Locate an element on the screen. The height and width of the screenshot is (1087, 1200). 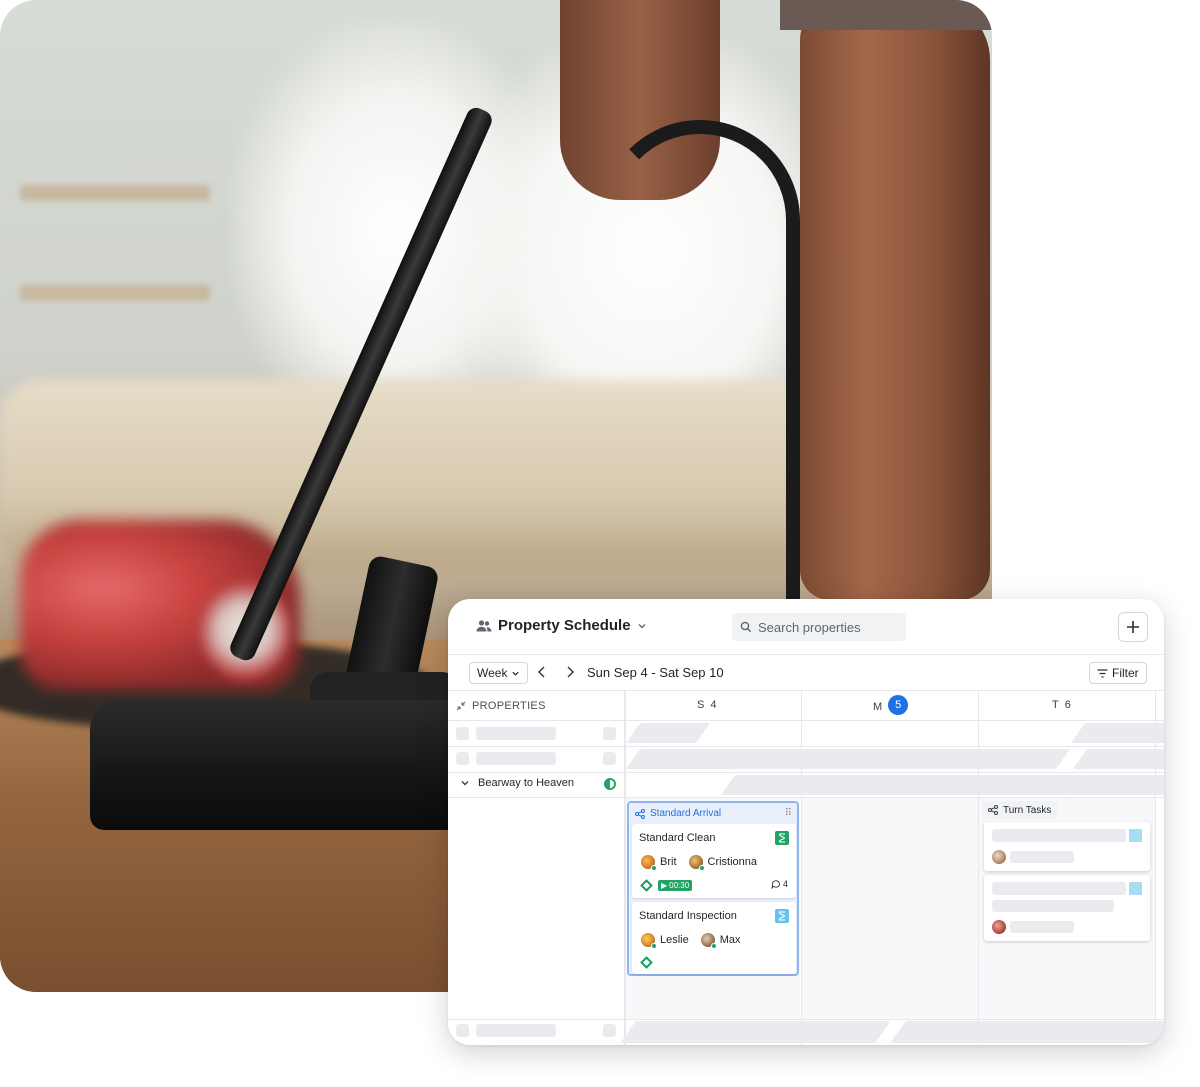
comments-count: 4 is located at coordinates (779, 884).